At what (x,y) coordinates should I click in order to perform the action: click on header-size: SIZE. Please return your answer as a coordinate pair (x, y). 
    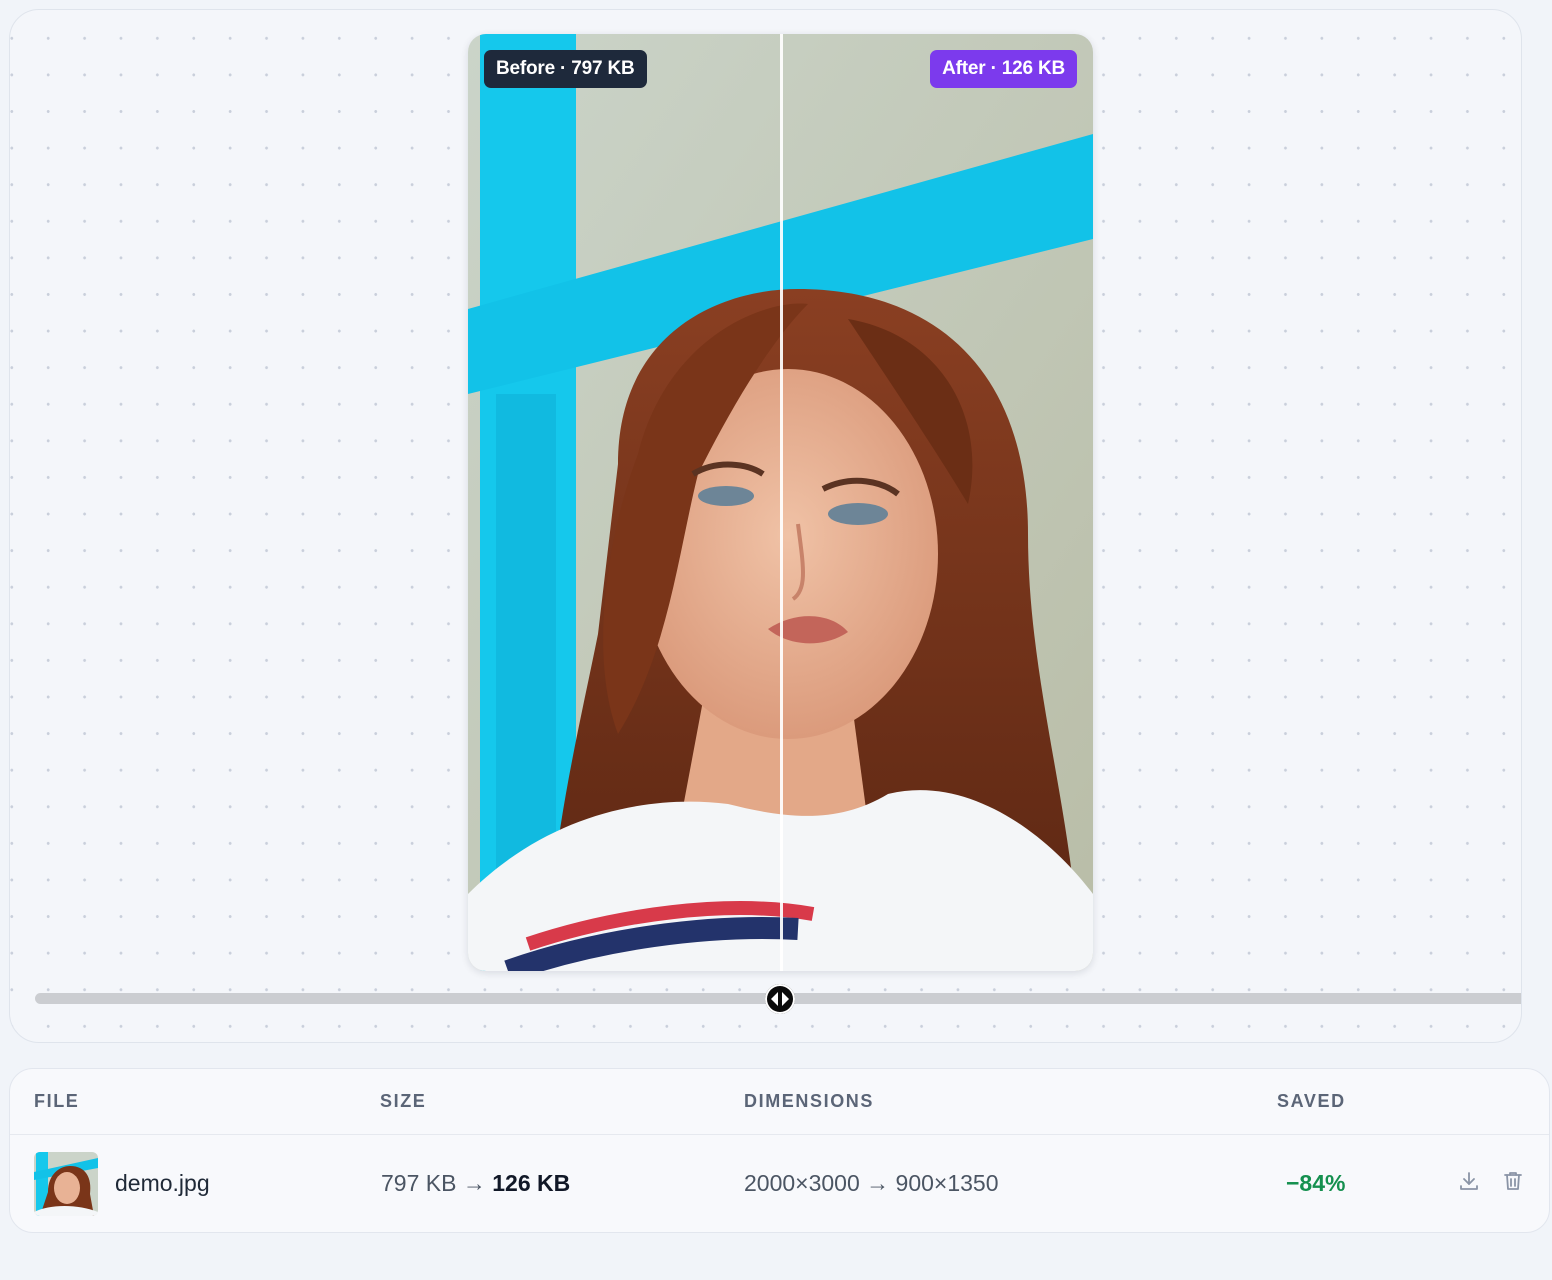
    Looking at the image, I should click on (403, 1101).